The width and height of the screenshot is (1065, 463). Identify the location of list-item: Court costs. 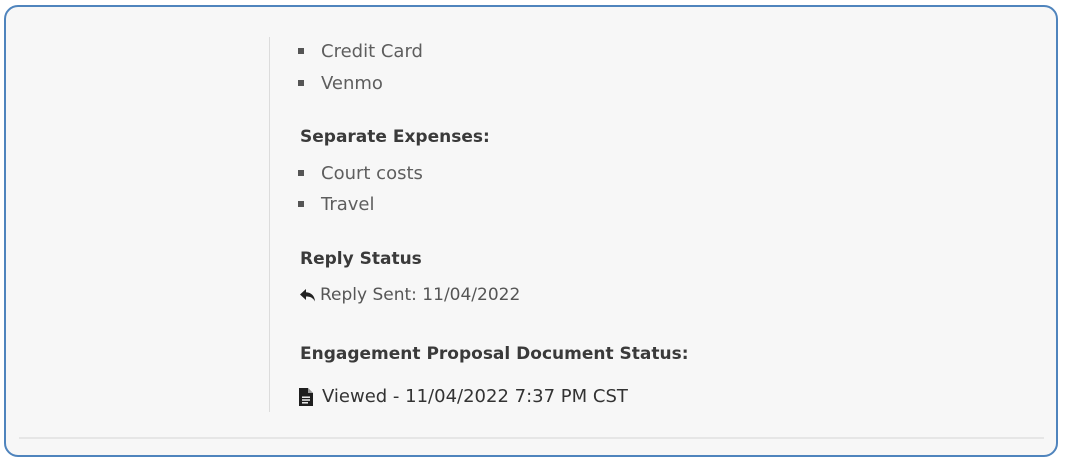
(358, 173).